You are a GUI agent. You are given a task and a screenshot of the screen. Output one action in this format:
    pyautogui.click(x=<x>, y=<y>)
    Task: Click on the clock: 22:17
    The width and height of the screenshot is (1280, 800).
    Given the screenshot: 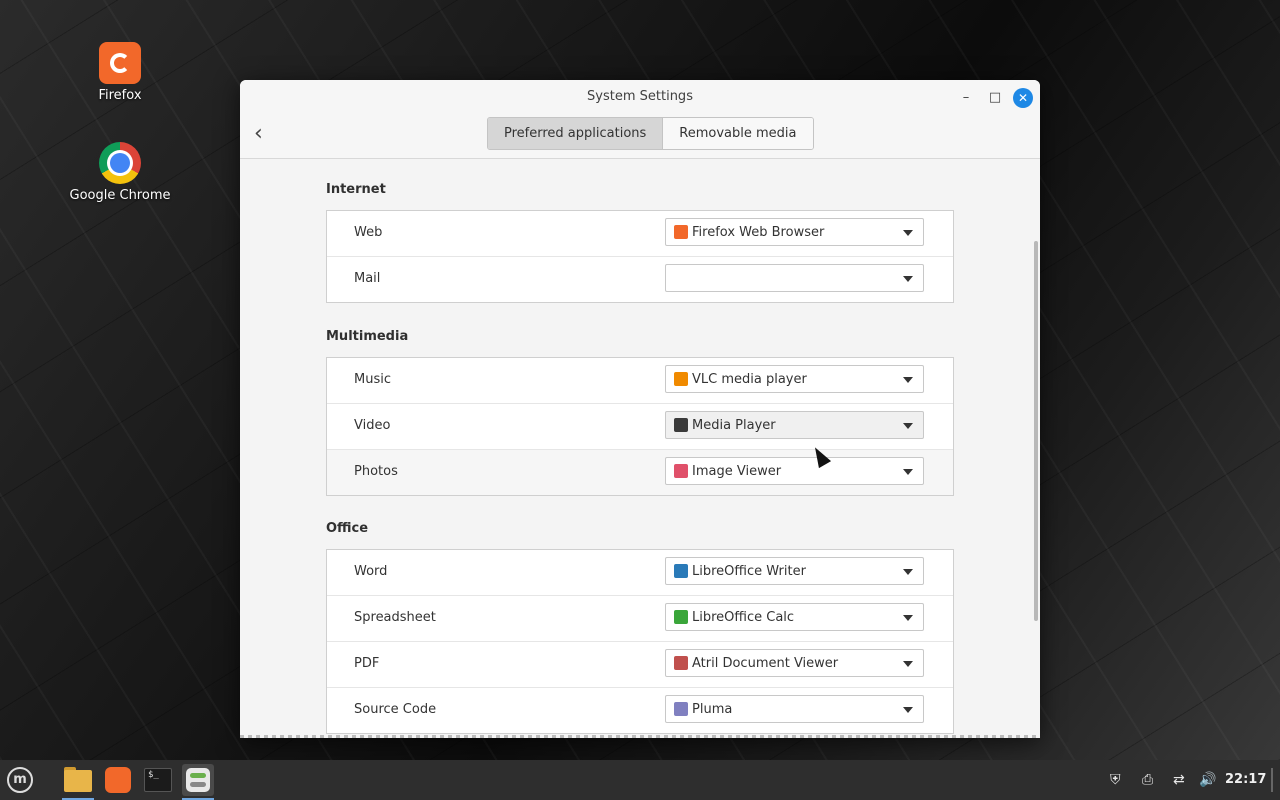 What is the action you would take?
    pyautogui.click(x=1245, y=779)
    